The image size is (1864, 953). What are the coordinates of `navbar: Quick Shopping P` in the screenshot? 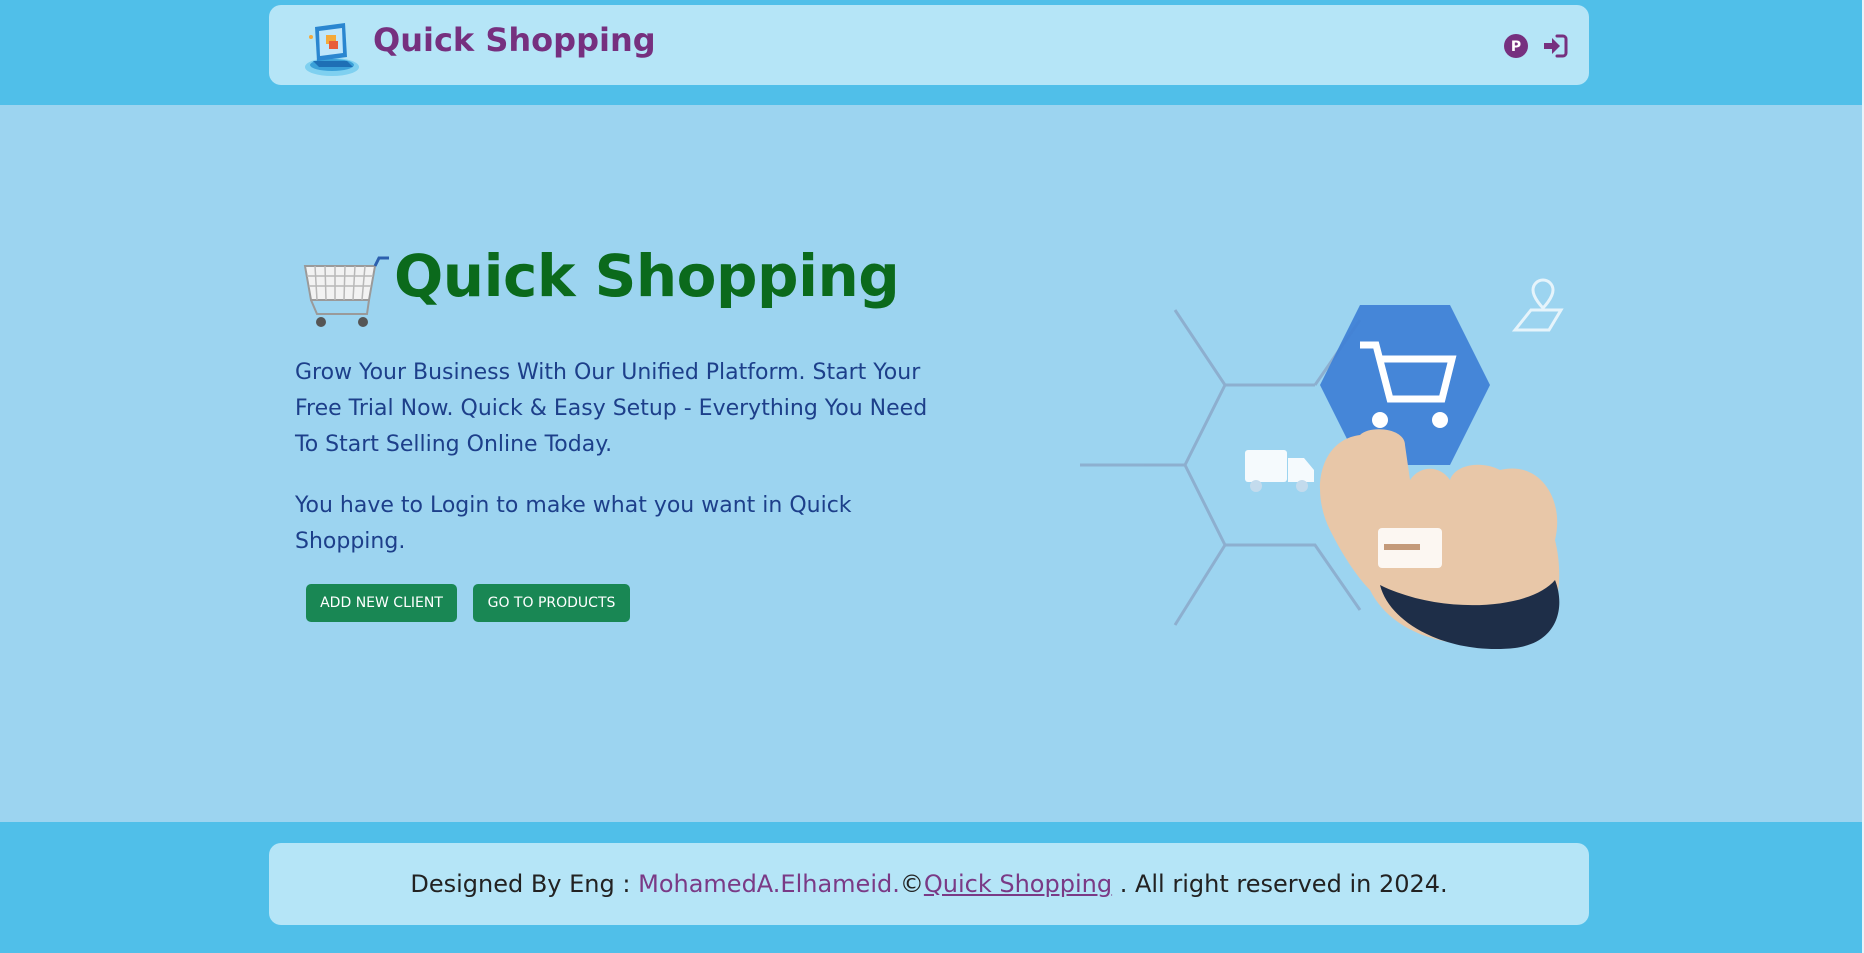 It's located at (929, 45).